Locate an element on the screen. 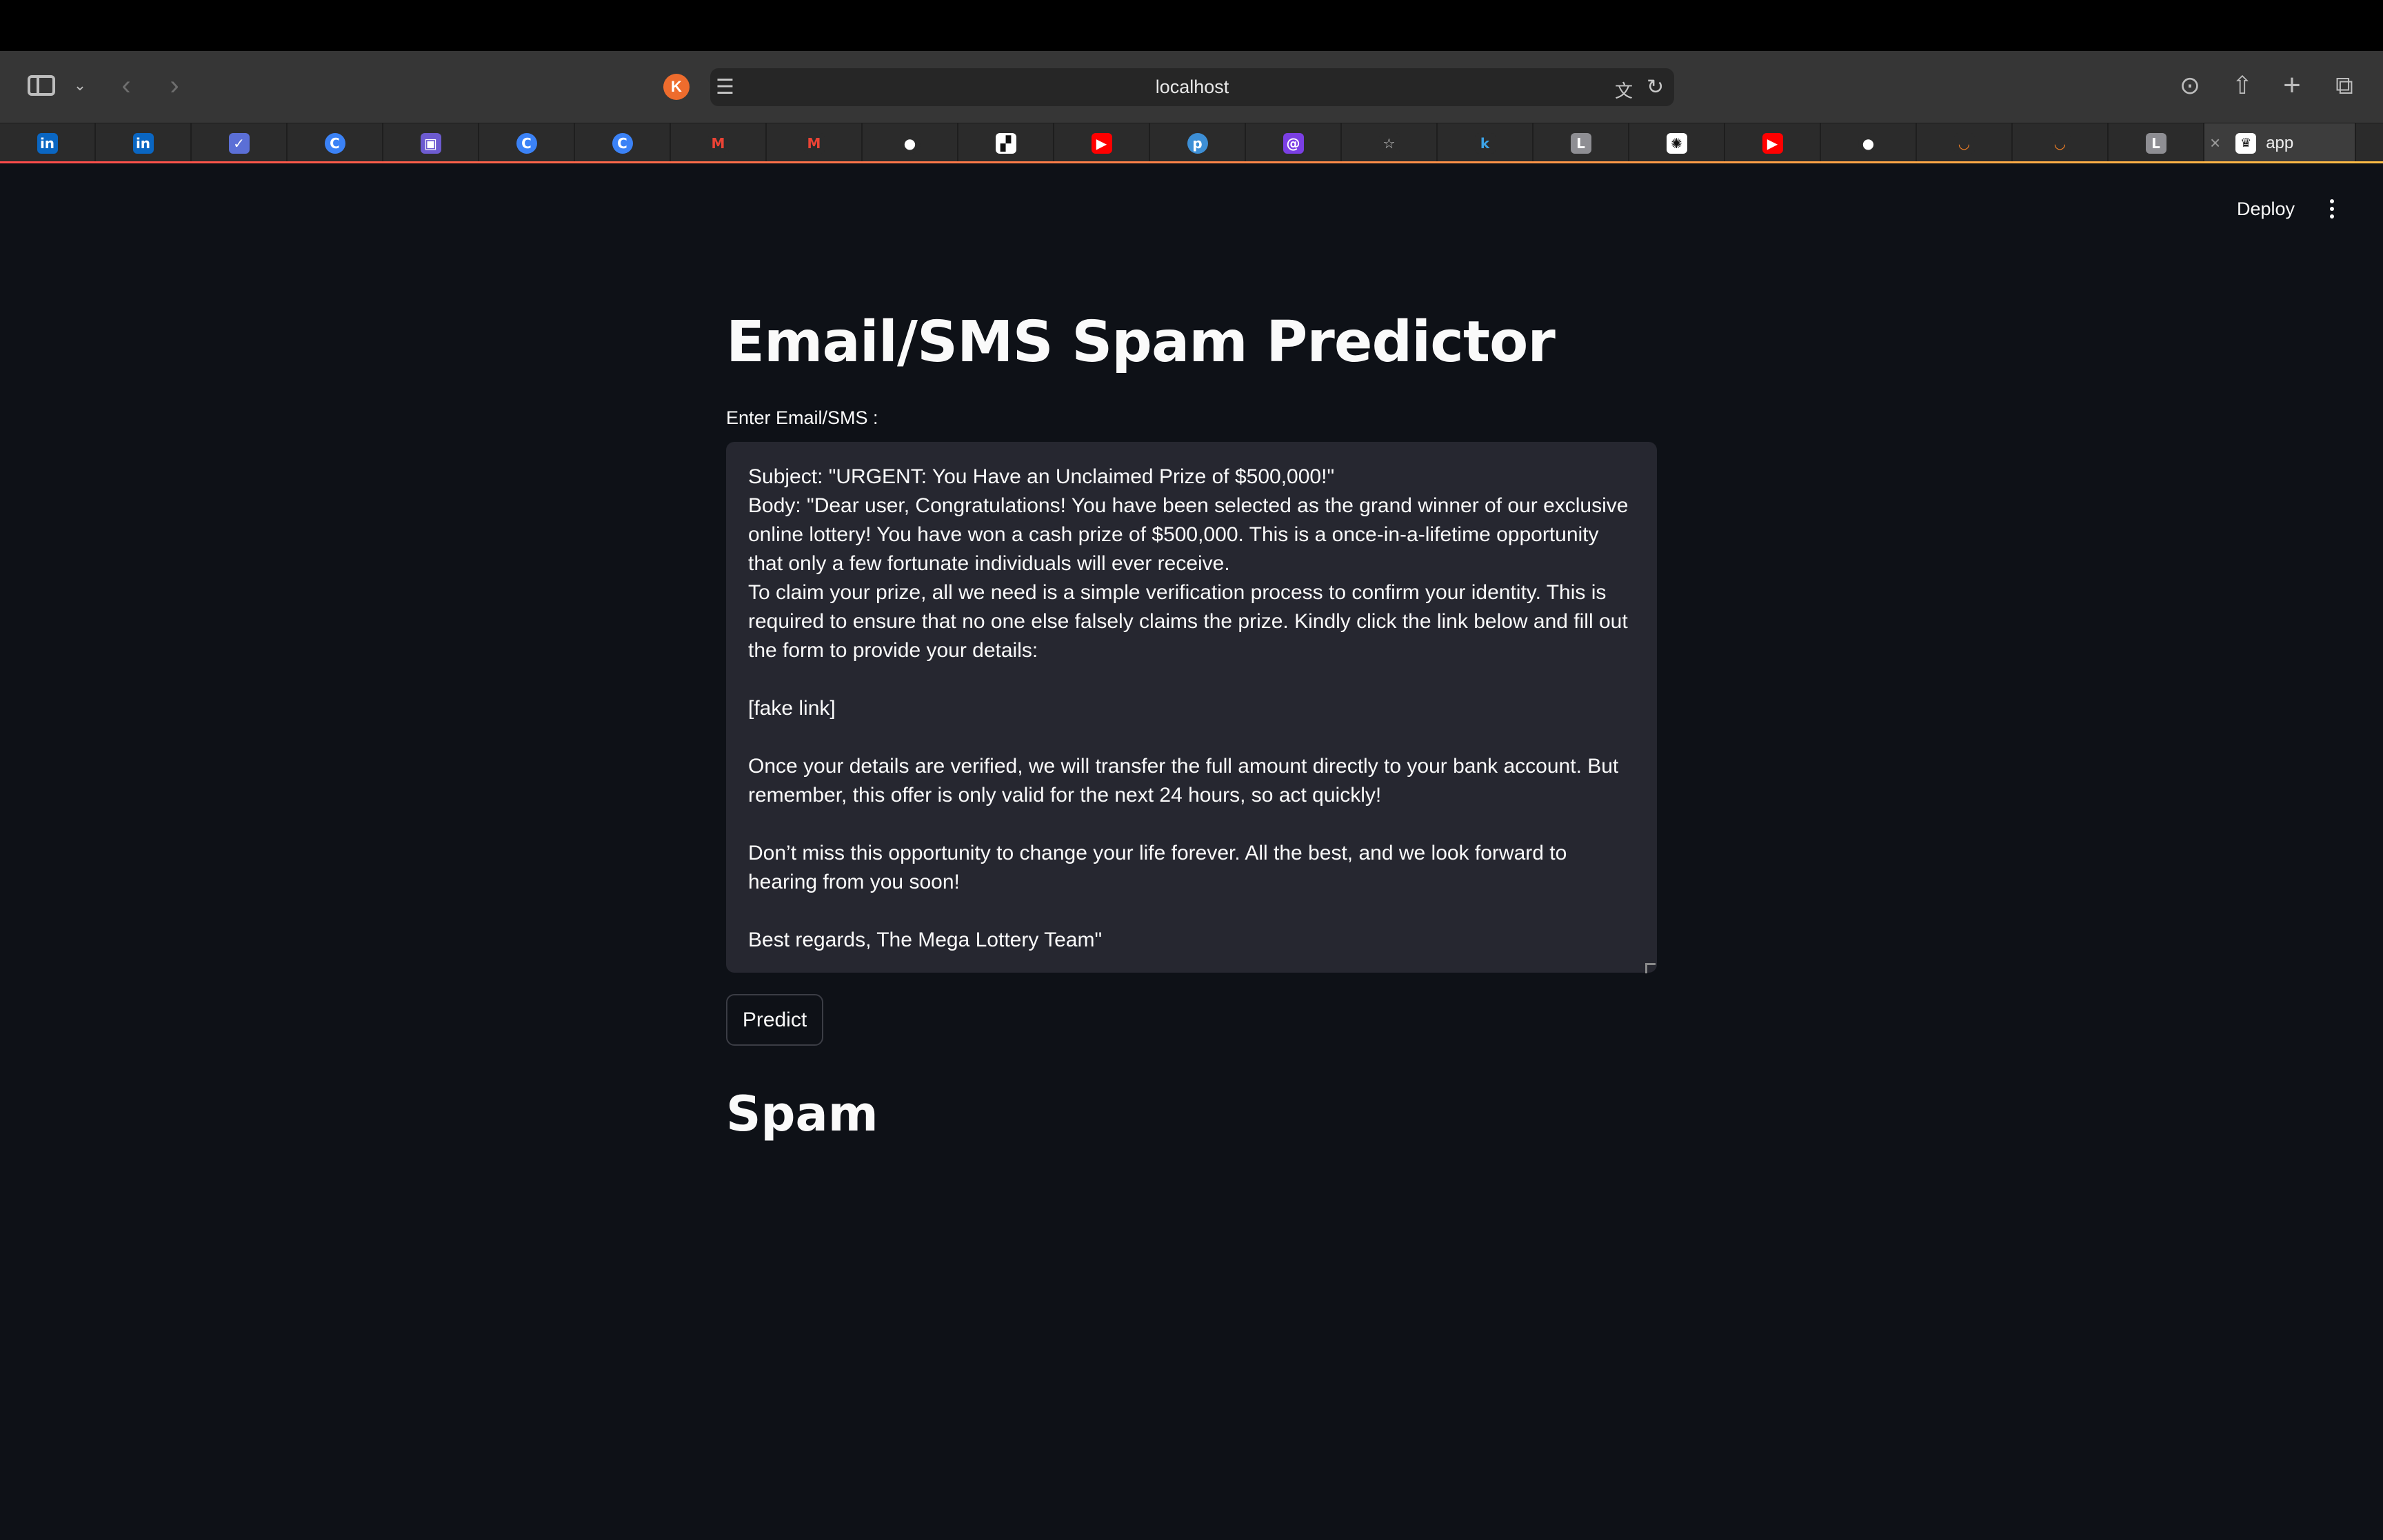 Image resolution: width=2383 pixels, height=1540 pixels. page-title: Email/SMS Spam Predictor is located at coordinates (1141, 343).